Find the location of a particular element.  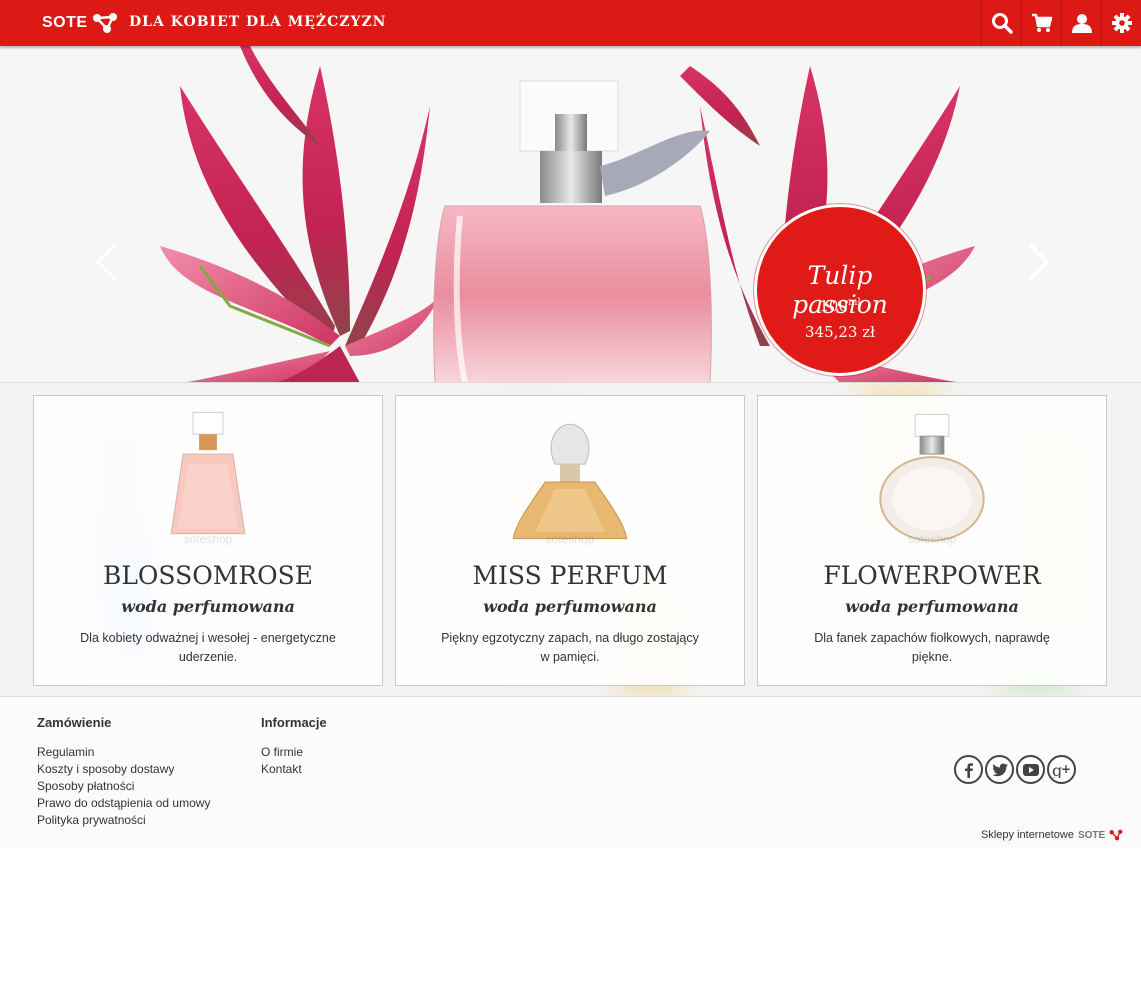

youtube-button is located at coordinates (1030, 769).